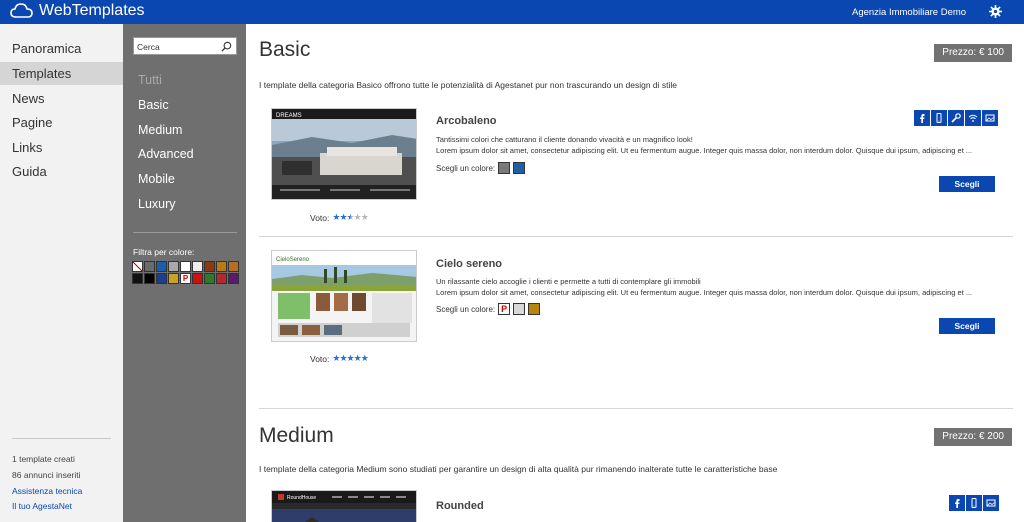 Image resolution: width=1024 pixels, height=522 pixels. I want to click on vote-cielo-sereno: Voto: ★★★★★, so click(339, 358).